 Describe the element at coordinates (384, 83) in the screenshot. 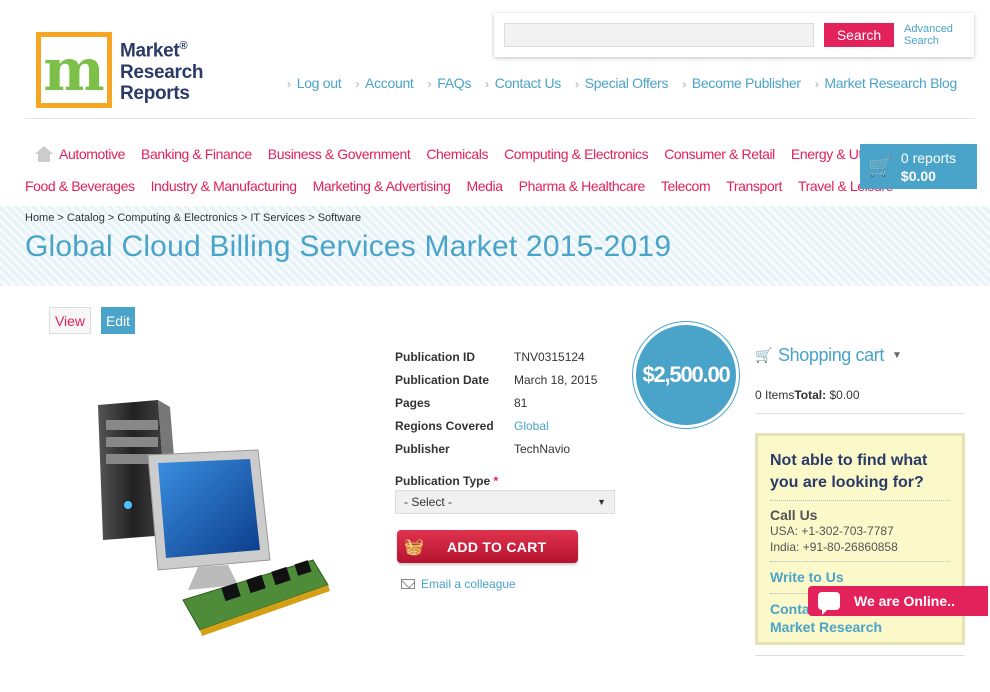

I see `account-link: Account` at that location.